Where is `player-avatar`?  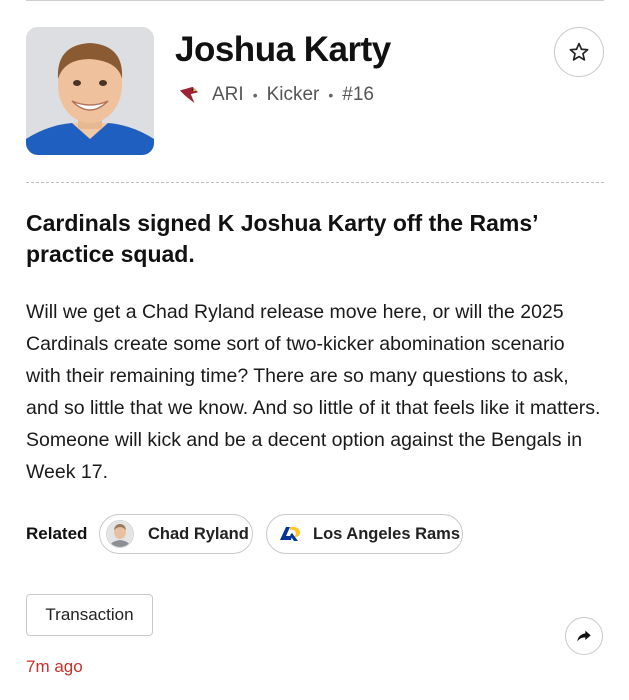 player-avatar is located at coordinates (120, 534).